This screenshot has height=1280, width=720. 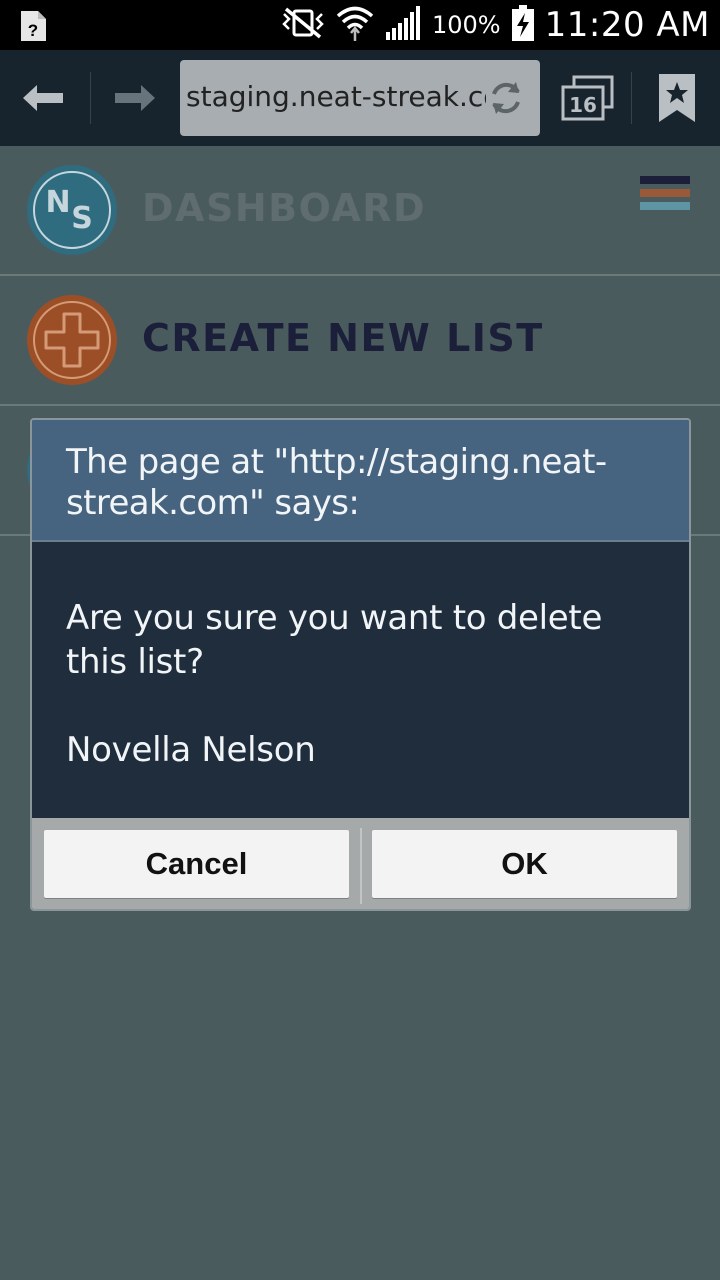 What do you see at coordinates (355, 25) in the screenshot?
I see `wifi-icon` at bounding box center [355, 25].